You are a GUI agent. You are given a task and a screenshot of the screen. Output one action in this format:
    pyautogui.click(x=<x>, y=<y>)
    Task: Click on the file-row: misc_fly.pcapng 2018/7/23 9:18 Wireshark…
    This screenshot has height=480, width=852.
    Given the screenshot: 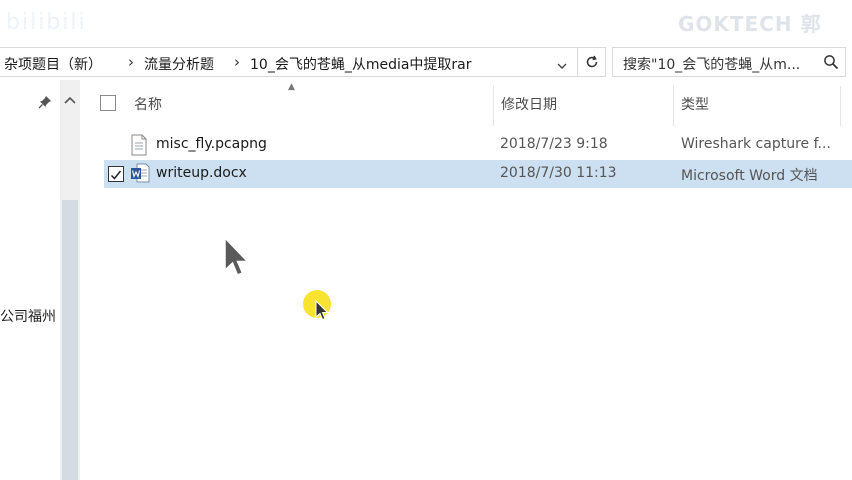 What is the action you would take?
    pyautogui.click(x=478, y=145)
    